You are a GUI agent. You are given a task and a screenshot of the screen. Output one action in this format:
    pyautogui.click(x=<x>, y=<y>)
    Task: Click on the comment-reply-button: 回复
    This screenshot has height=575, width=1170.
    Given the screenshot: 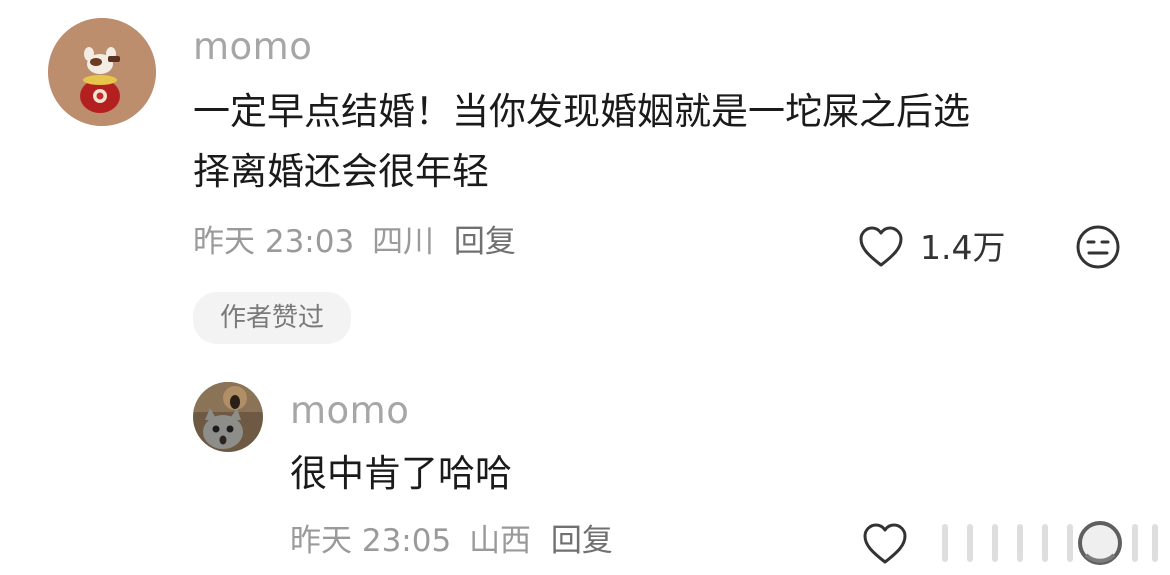 What is the action you would take?
    pyautogui.click(x=485, y=242)
    